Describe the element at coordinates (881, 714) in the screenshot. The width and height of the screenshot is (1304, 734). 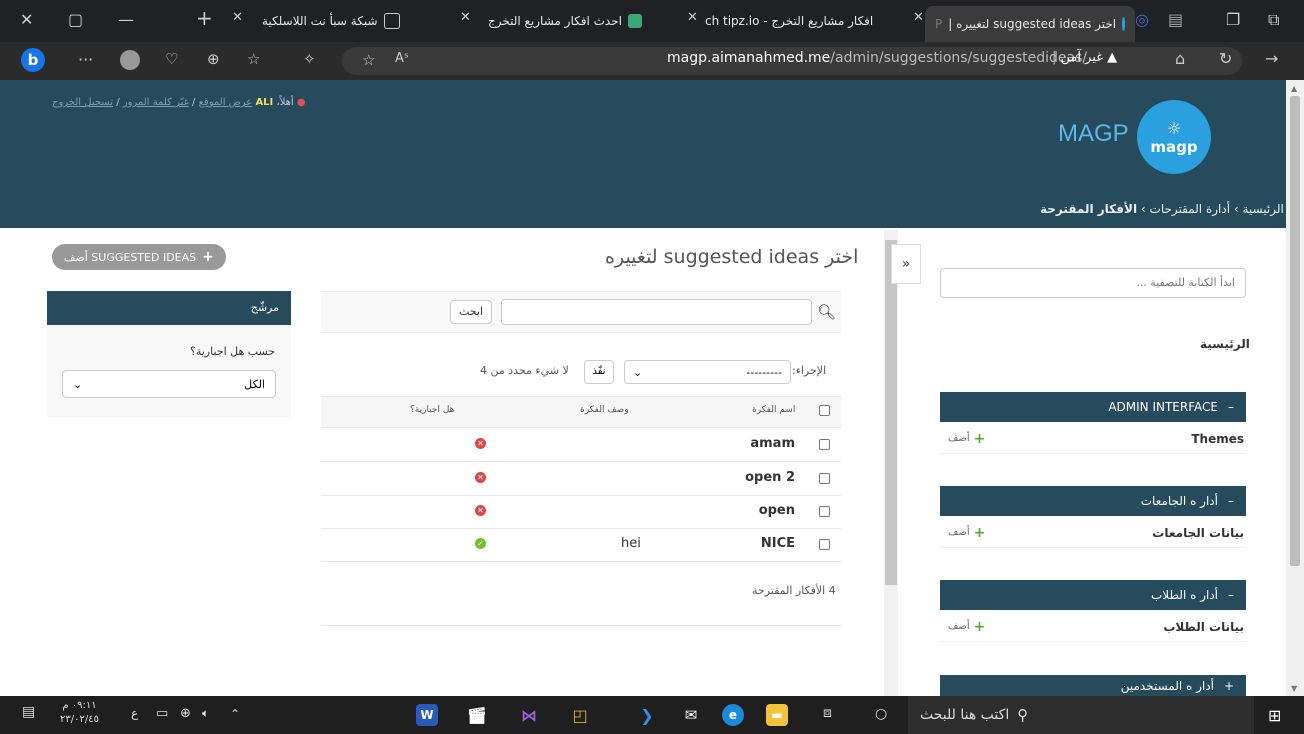
I see `cortana-icon: ○` at that location.